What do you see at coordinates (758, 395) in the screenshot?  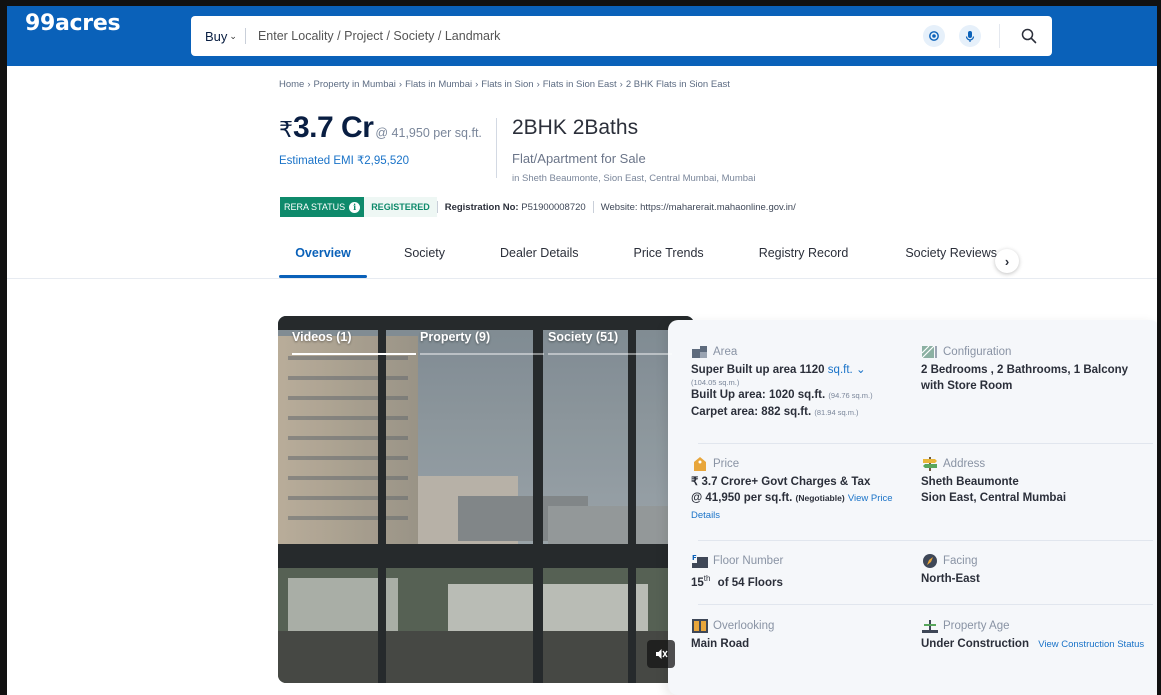 I see `built-up-area-text: Built Up area: 1020 sq.ft.` at bounding box center [758, 395].